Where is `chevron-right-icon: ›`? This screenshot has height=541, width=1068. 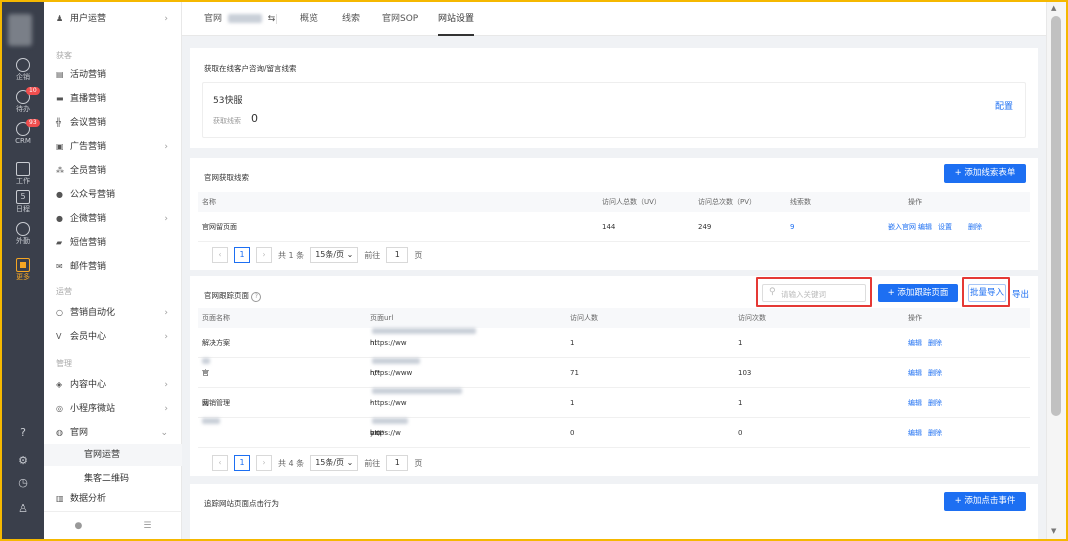 chevron-right-icon: › is located at coordinates (166, 385).